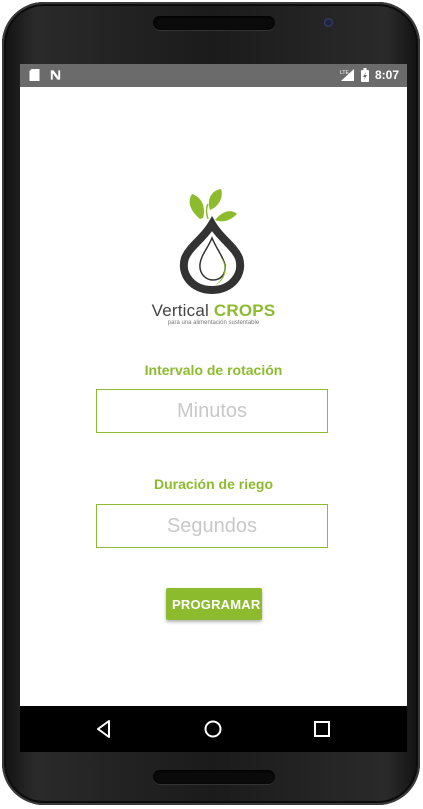  I want to click on brand-name: Vertical CROPS, so click(213, 311).